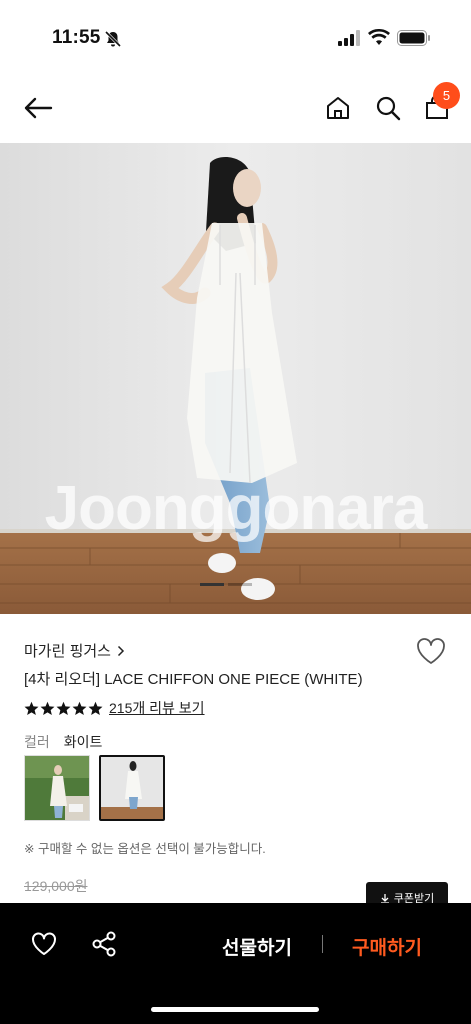 This screenshot has height=1024, width=471. Describe the element at coordinates (257, 946) in the screenshot. I see `gift-button: 선물하기` at that location.